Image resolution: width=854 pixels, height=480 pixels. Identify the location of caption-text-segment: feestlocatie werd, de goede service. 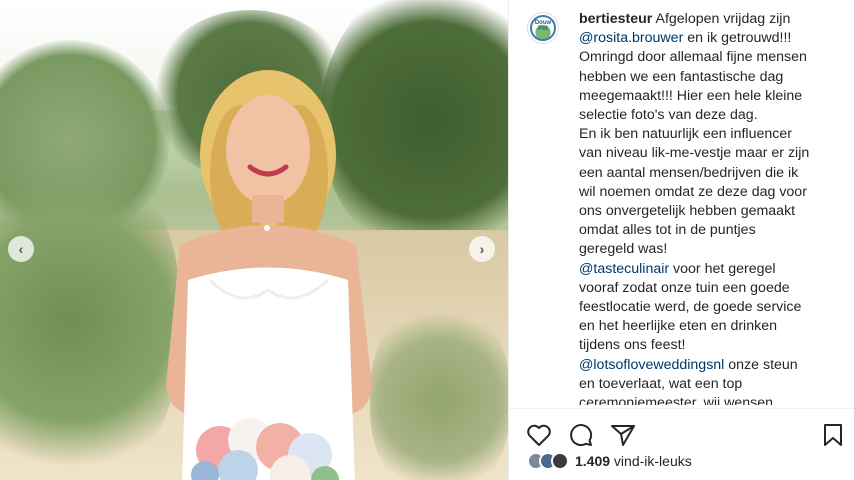
(690, 307).